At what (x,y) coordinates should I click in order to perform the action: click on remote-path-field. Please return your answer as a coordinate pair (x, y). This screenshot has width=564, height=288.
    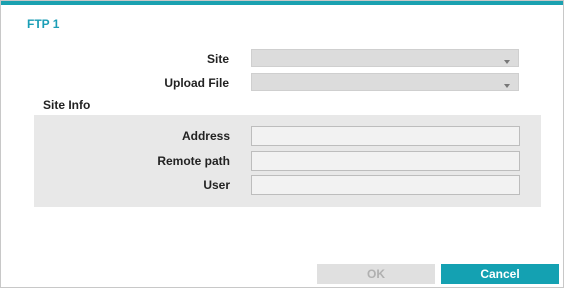
    Looking at the image, I should click on (385, 161).